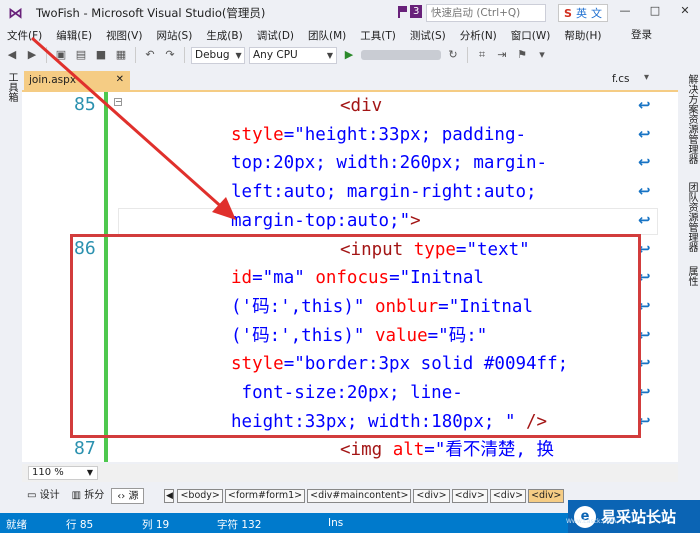  I want to click on menu-edit: 编辑(E), so click(74, 35).